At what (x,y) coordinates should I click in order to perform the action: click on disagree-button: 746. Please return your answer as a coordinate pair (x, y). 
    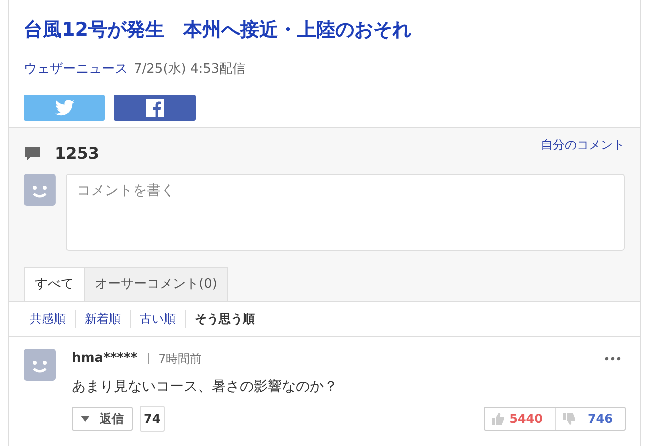
    Looking at the image, I should click on (590, 419).